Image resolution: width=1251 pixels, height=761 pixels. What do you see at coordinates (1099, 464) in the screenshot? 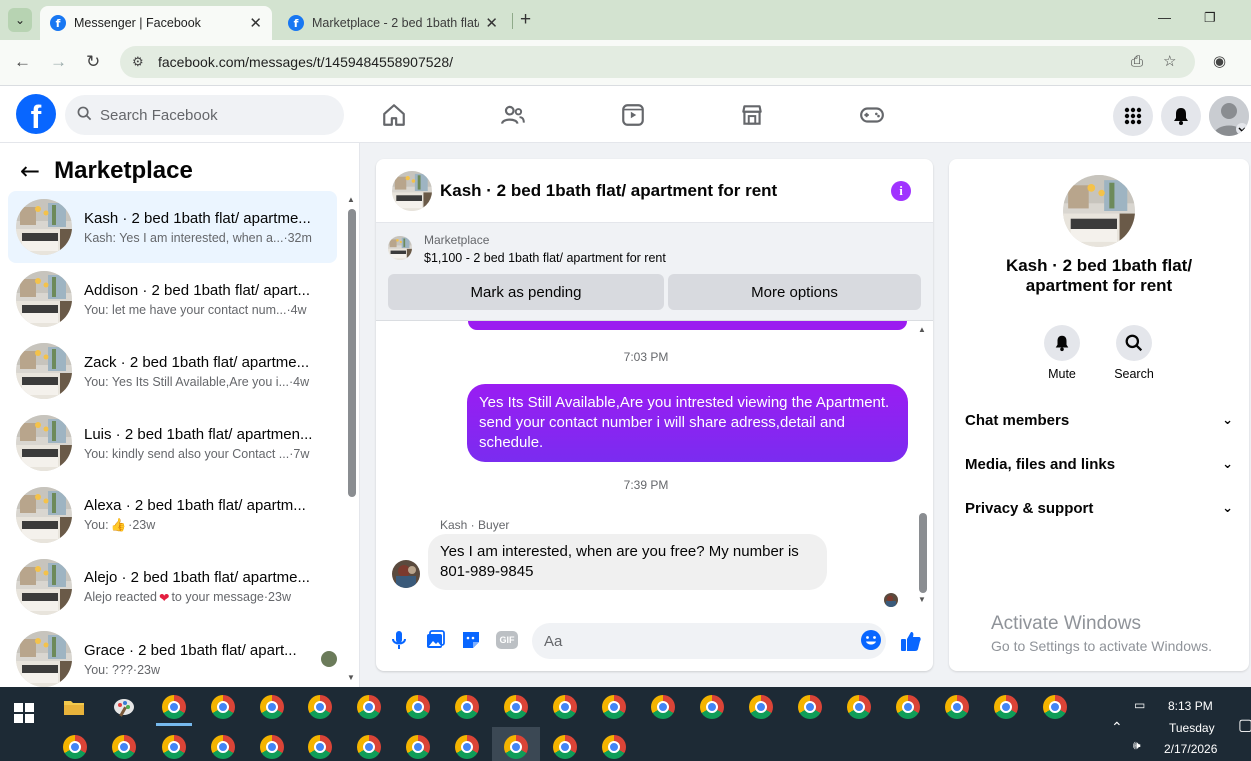
I see `media-files-links-section: Media, files and links ⌄` at bounding box center [1099, 464].